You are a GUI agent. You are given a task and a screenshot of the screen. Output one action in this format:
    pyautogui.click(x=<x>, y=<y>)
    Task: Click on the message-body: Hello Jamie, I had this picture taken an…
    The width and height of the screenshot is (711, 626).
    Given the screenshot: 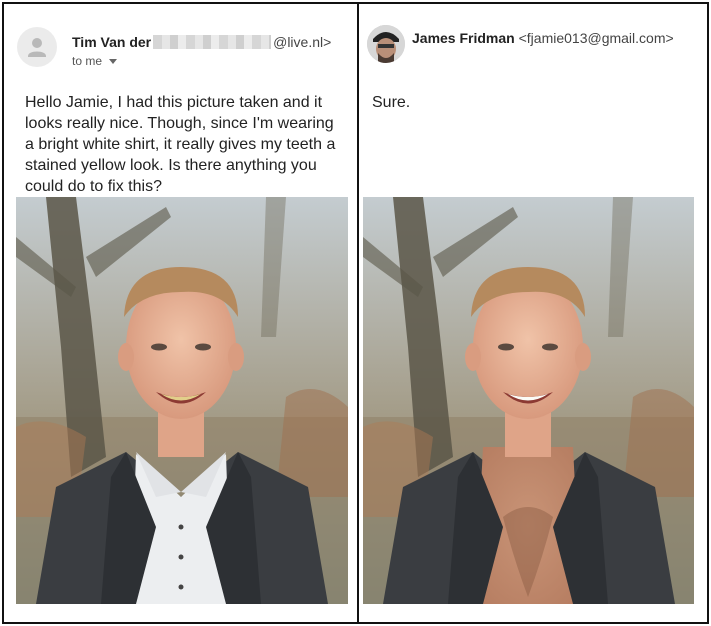 What is the action you would take?
    pyautogui.click(x=180, y=144)
    